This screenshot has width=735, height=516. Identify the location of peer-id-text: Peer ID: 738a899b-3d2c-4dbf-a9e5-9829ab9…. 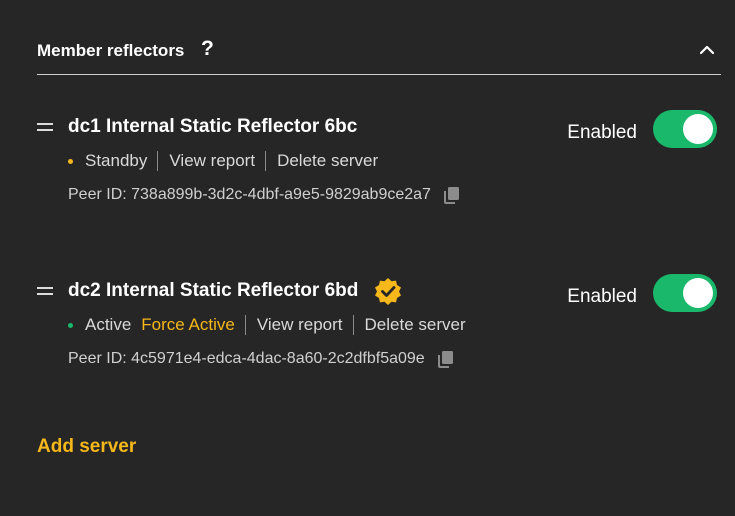
(249, 194).